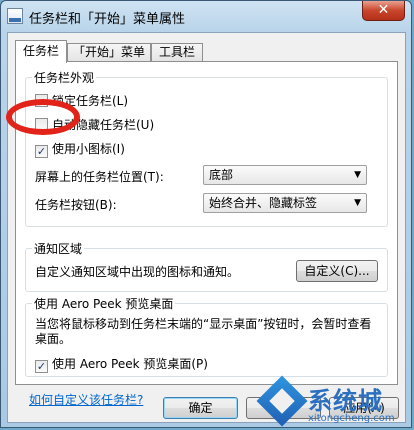 The image size is (414, 430). Describe the element at coordinates (351, 418) in the screenshot. I see `watermark-url: xitongcheng.com` at that location.